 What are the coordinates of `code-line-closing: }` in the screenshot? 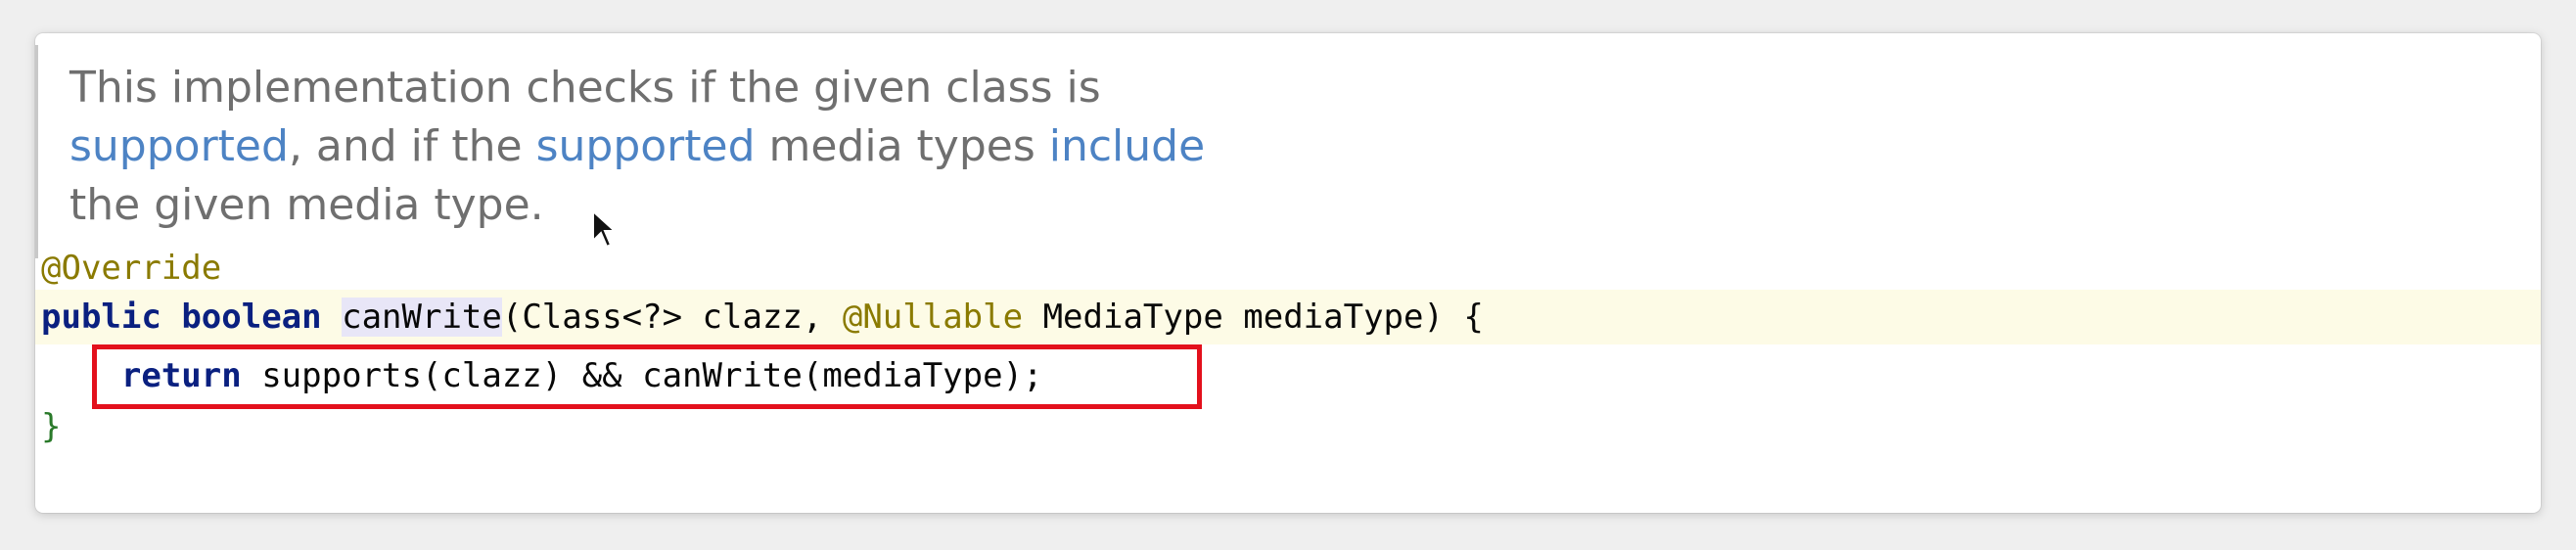 It's located at (51, 426).